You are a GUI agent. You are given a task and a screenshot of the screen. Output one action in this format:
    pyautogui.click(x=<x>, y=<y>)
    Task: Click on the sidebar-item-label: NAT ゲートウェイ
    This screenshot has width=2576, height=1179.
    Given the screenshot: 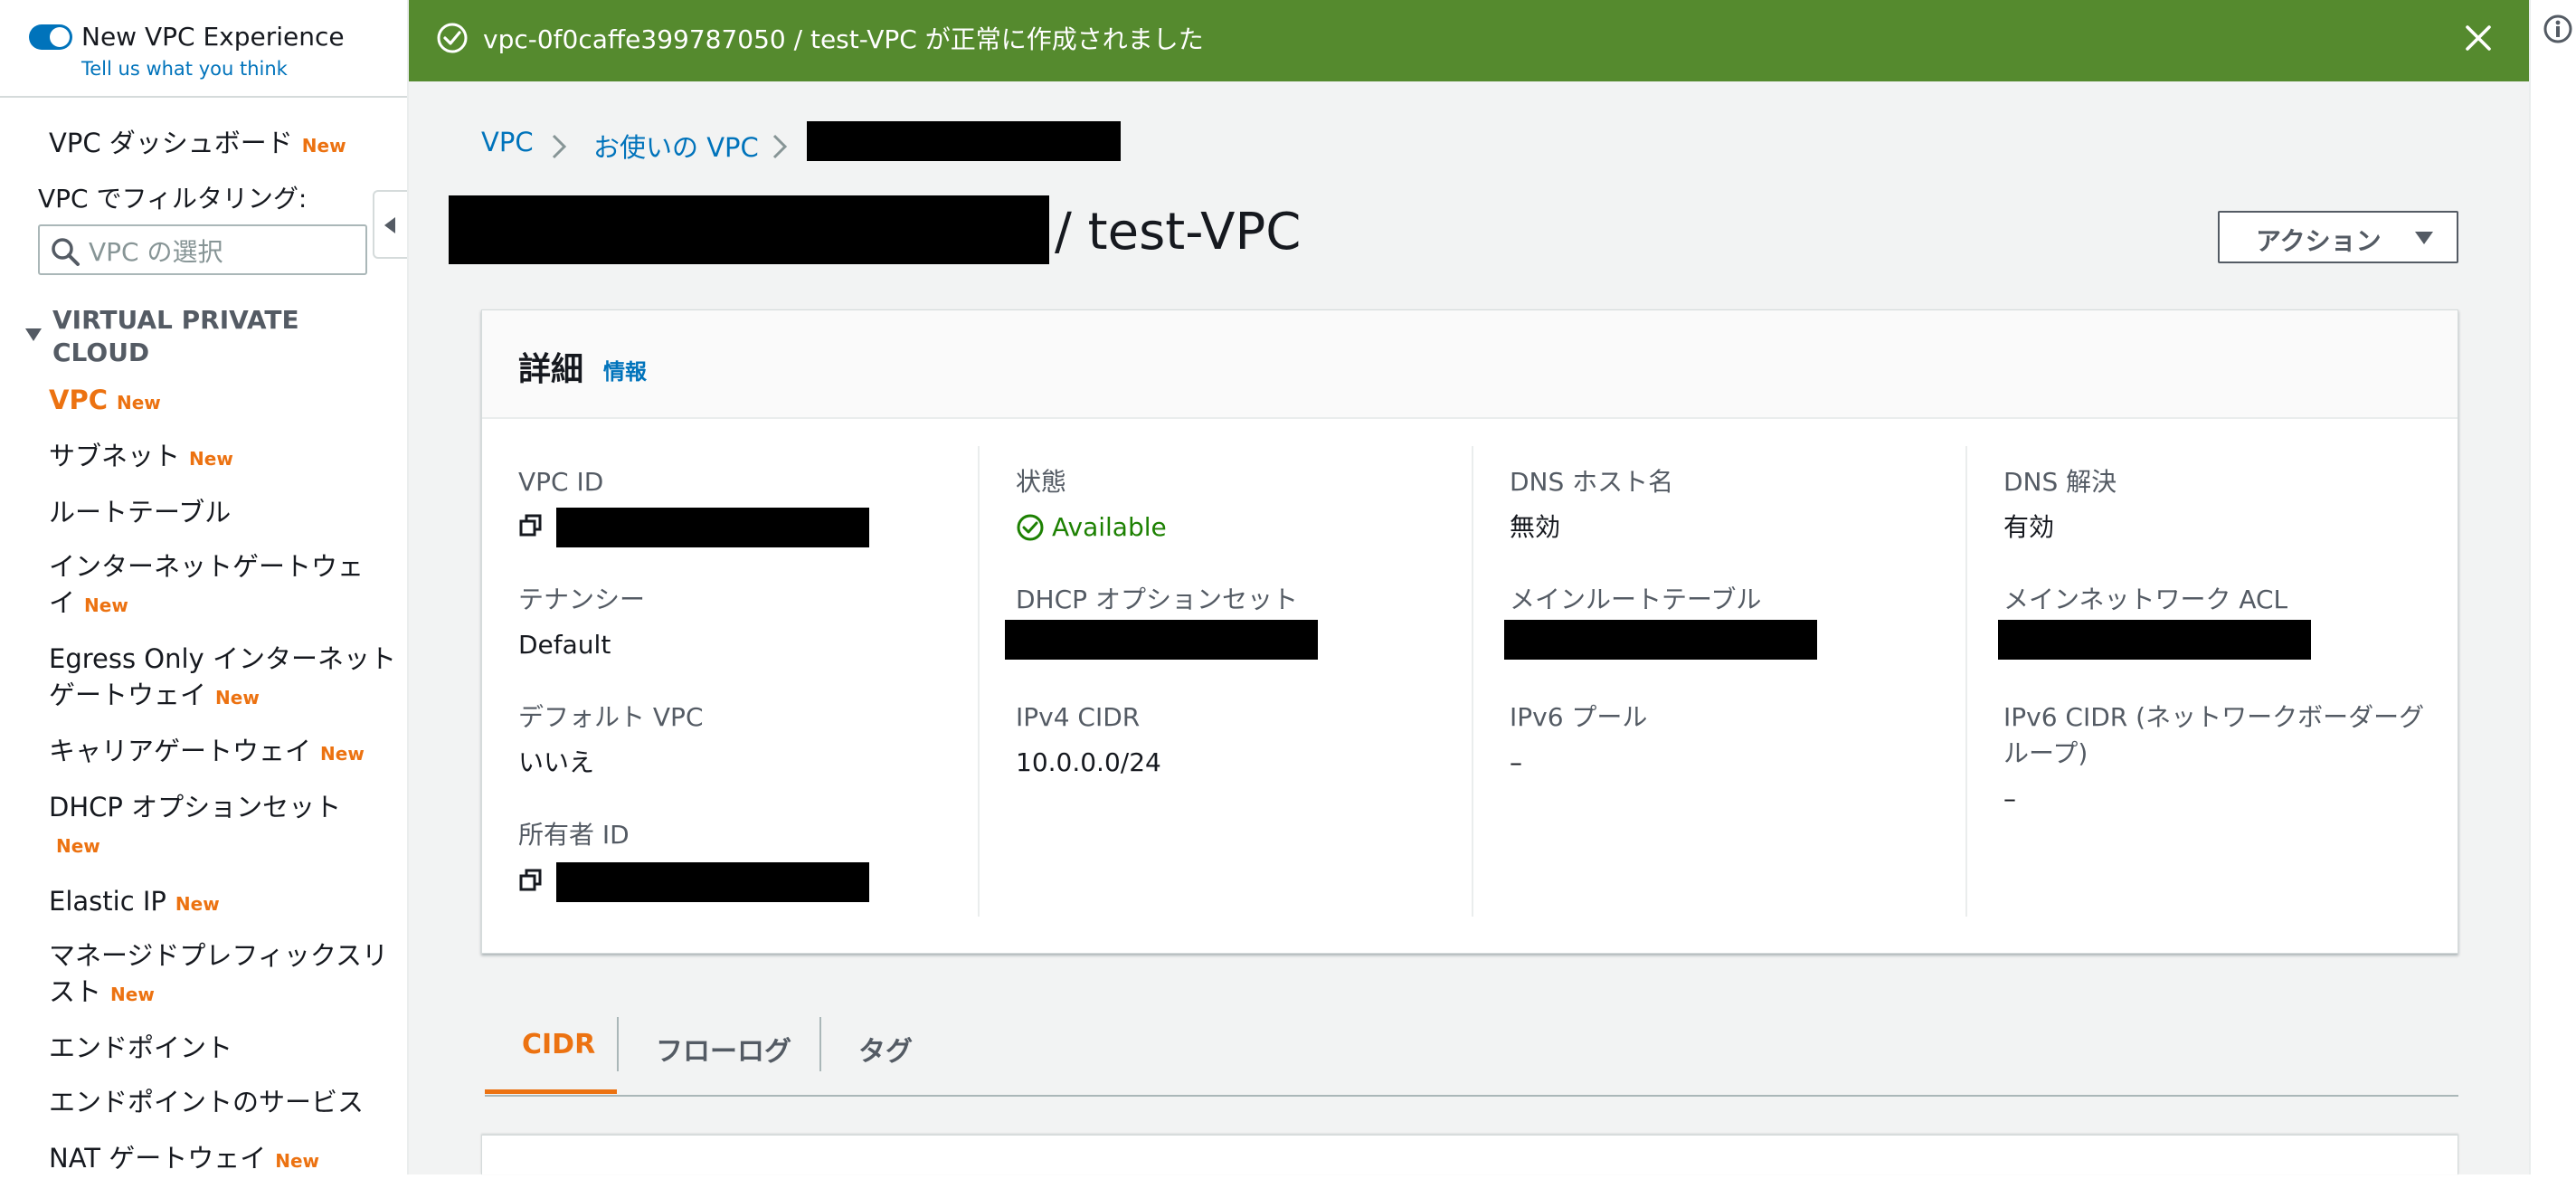 What is the action you would take?
    pyautogui.click(x=158, y=1159)
    